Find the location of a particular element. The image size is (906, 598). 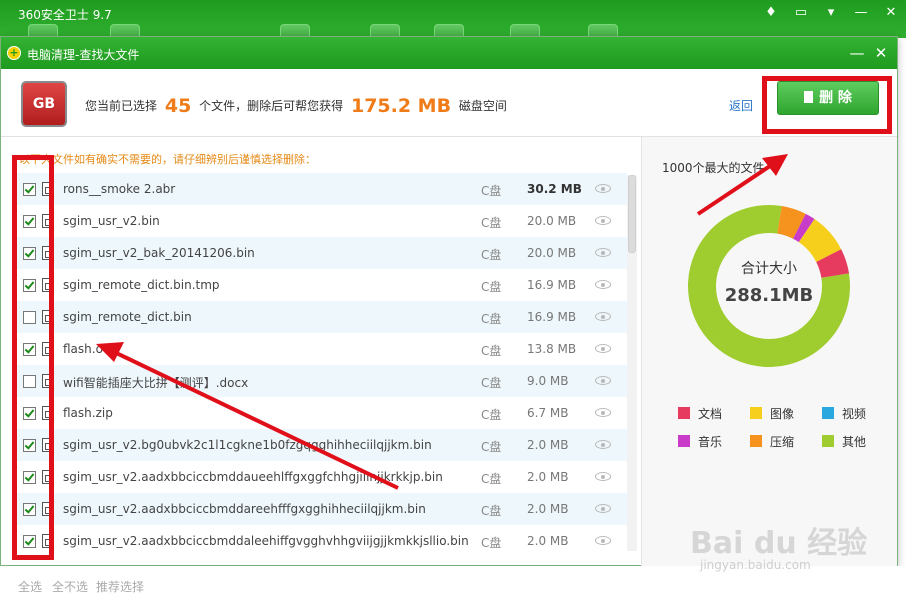

app-window-controls: ♦ ▭ ▾ — ✕ is located at coordinates (831, 12).